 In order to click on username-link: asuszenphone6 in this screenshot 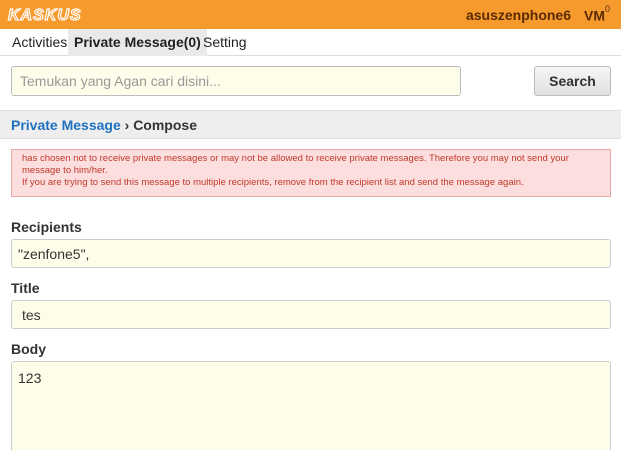, I will do `click(518, 15)`.